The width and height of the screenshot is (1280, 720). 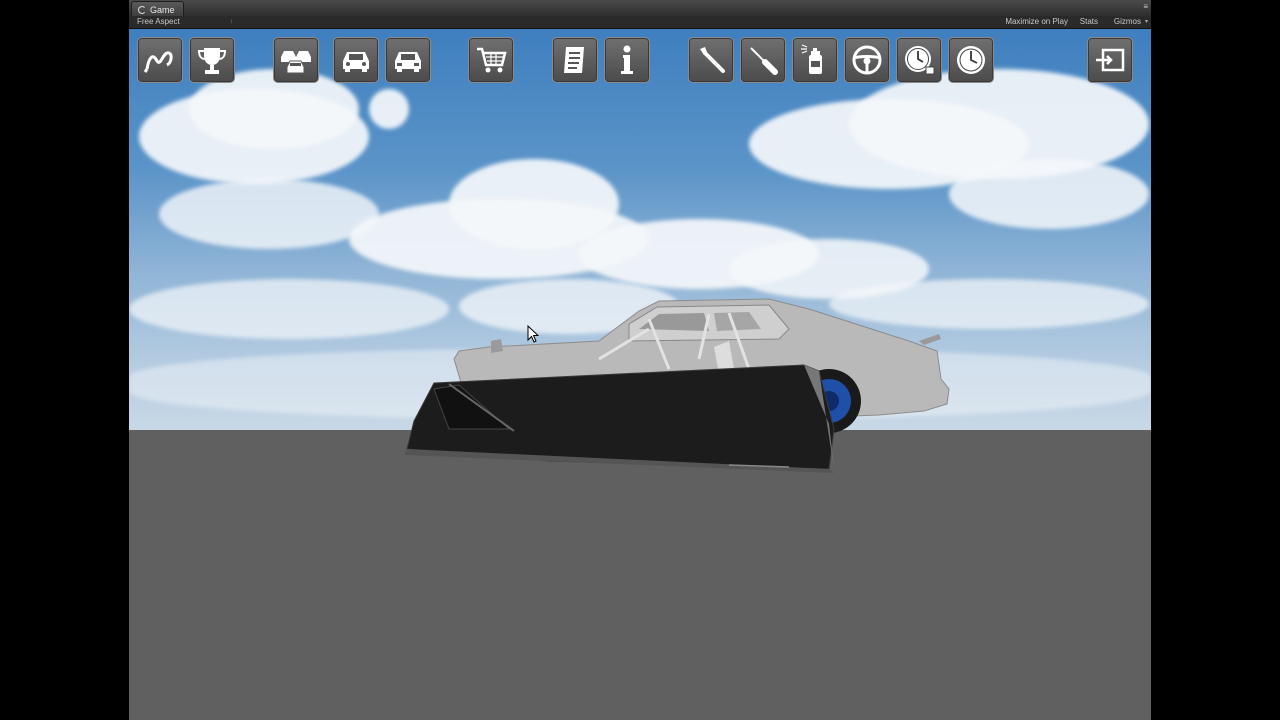 I want to click on trophy-button, so click(x=212, y=60).